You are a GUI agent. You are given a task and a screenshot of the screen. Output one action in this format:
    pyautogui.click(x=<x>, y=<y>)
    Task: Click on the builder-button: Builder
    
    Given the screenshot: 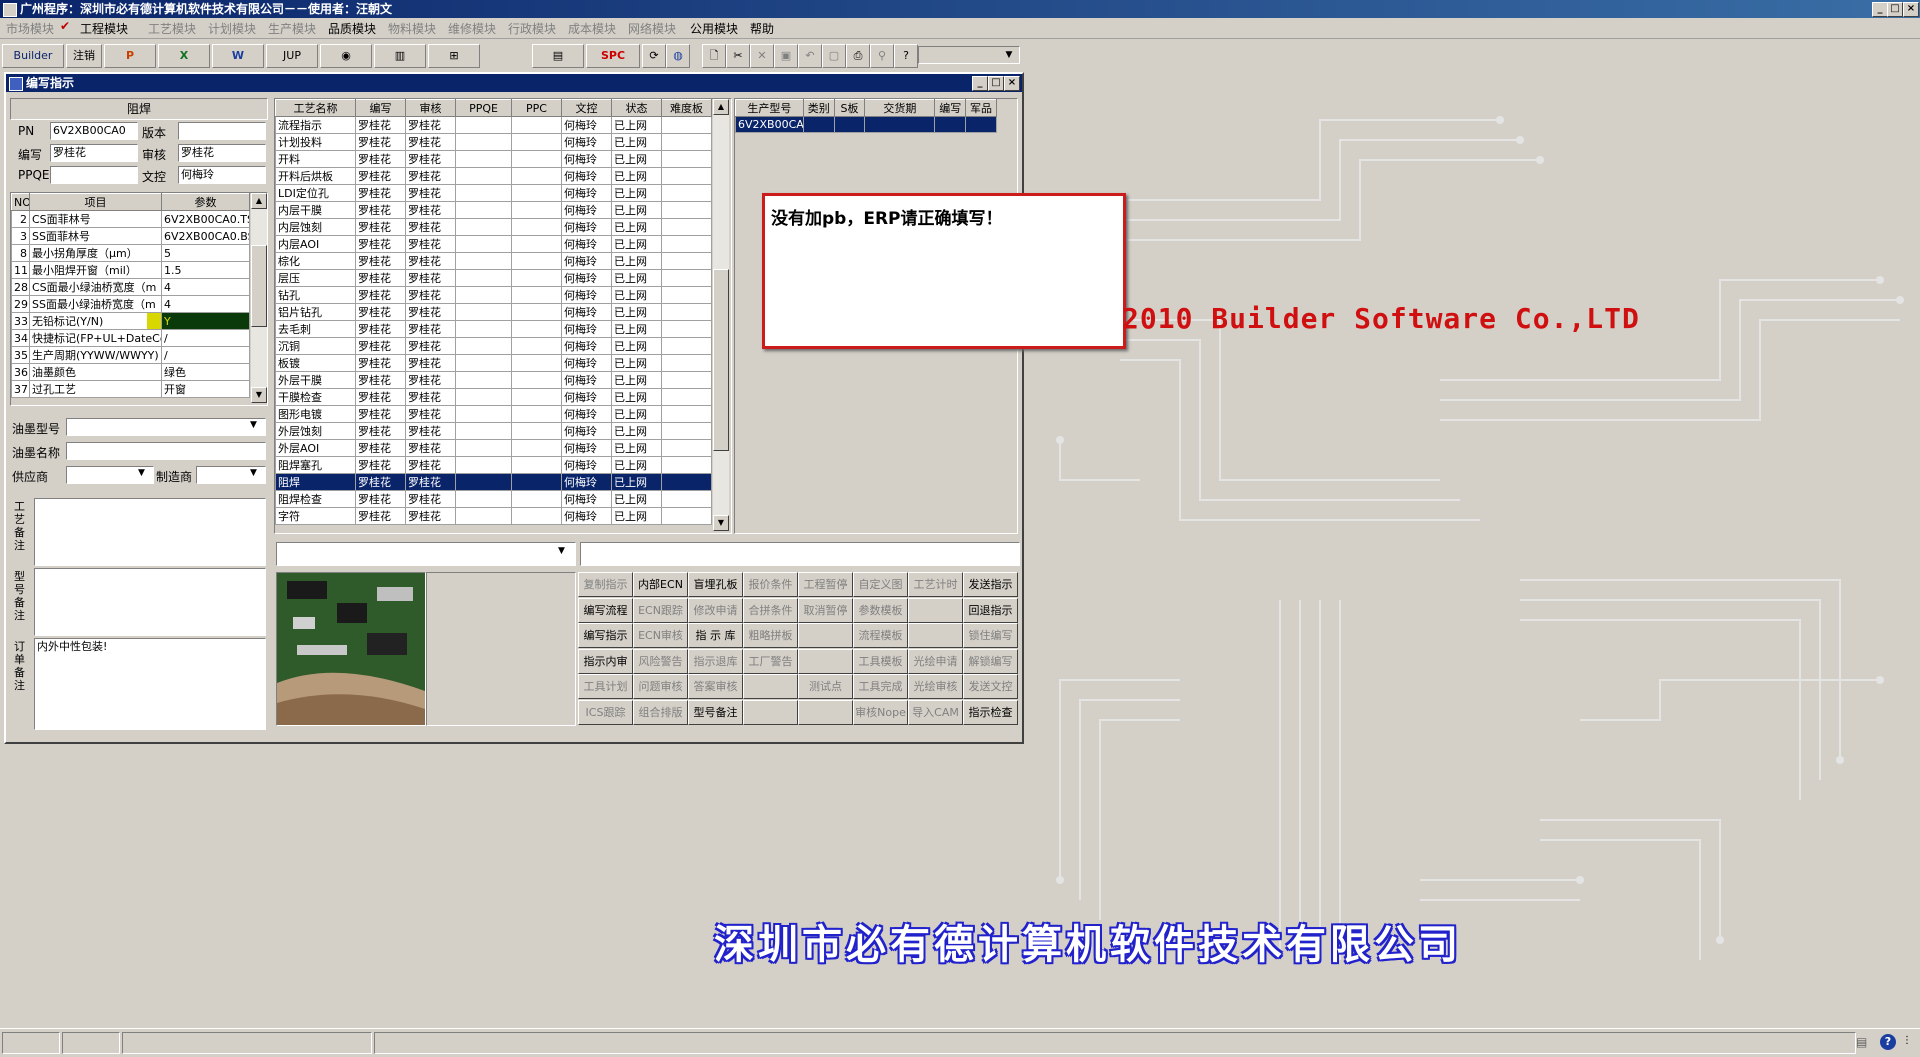 What is the action you would take?
    pyautogui.click(x=33, y=56)
    